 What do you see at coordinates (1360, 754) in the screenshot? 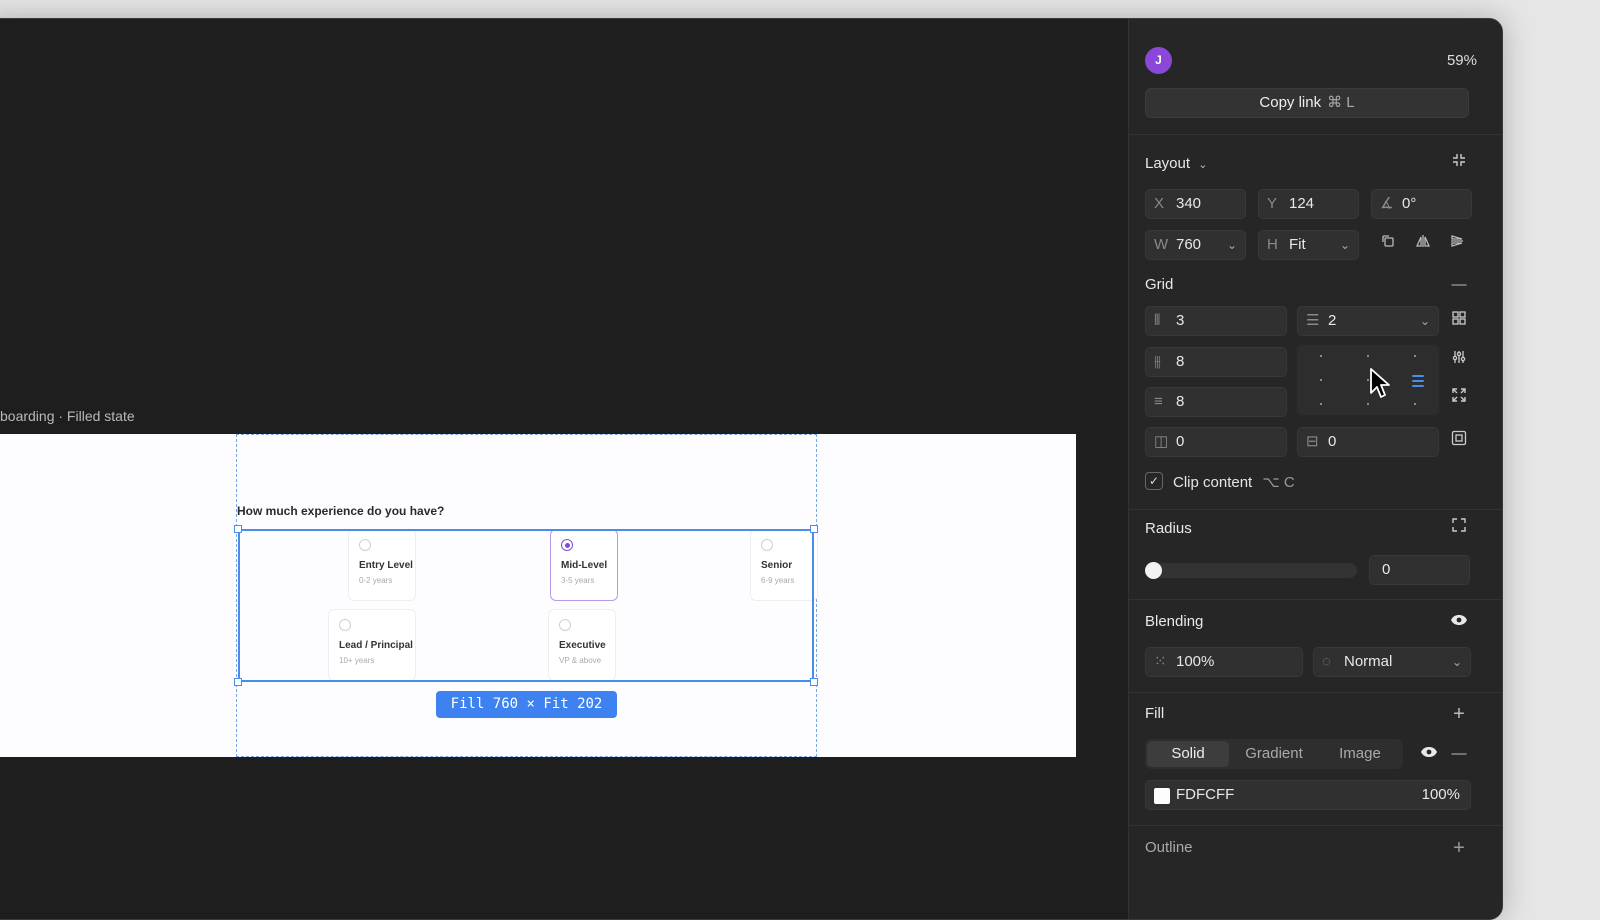
I see `tab-image: Image` at bounding box center [1360, 754].